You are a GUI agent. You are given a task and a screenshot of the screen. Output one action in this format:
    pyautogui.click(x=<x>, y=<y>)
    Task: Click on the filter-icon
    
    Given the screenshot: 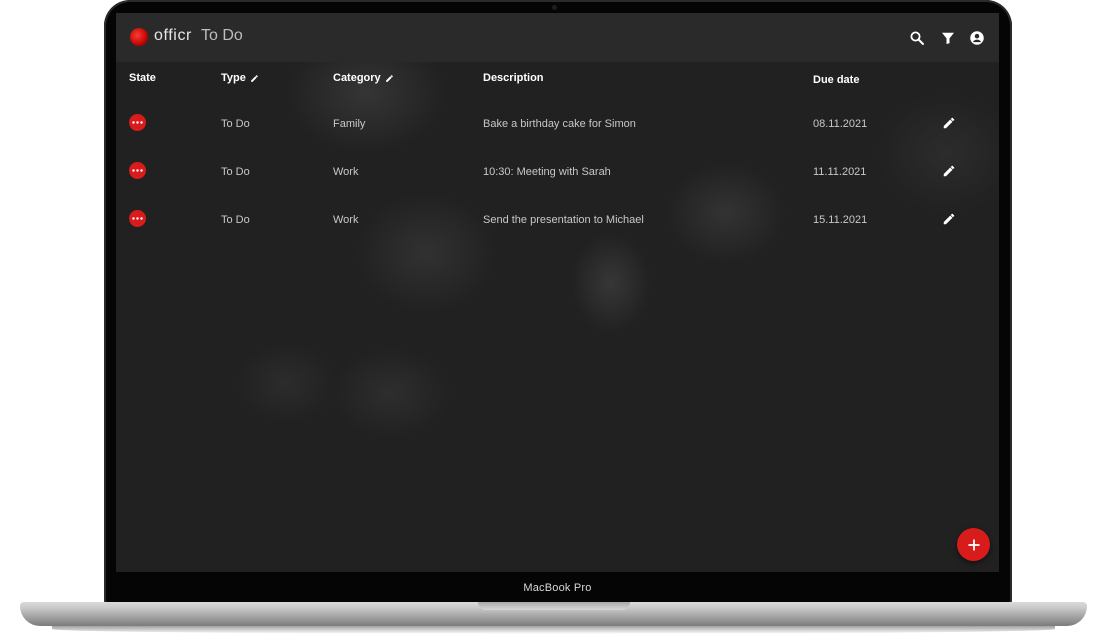 What is the action you would take?
    pyautogui.click(x=948, y=38)
    